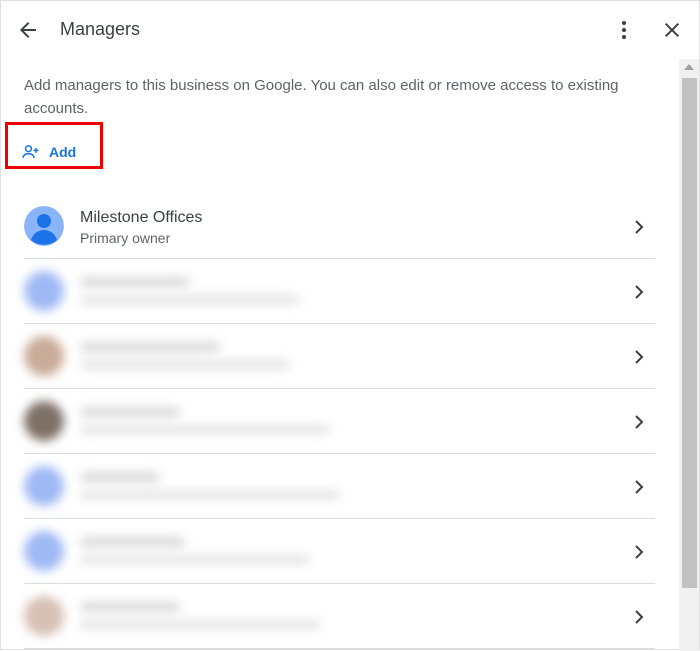 The width and height of the screenshot is (700, 651). I want to click on arrow-back-icon, so click(28, 30).